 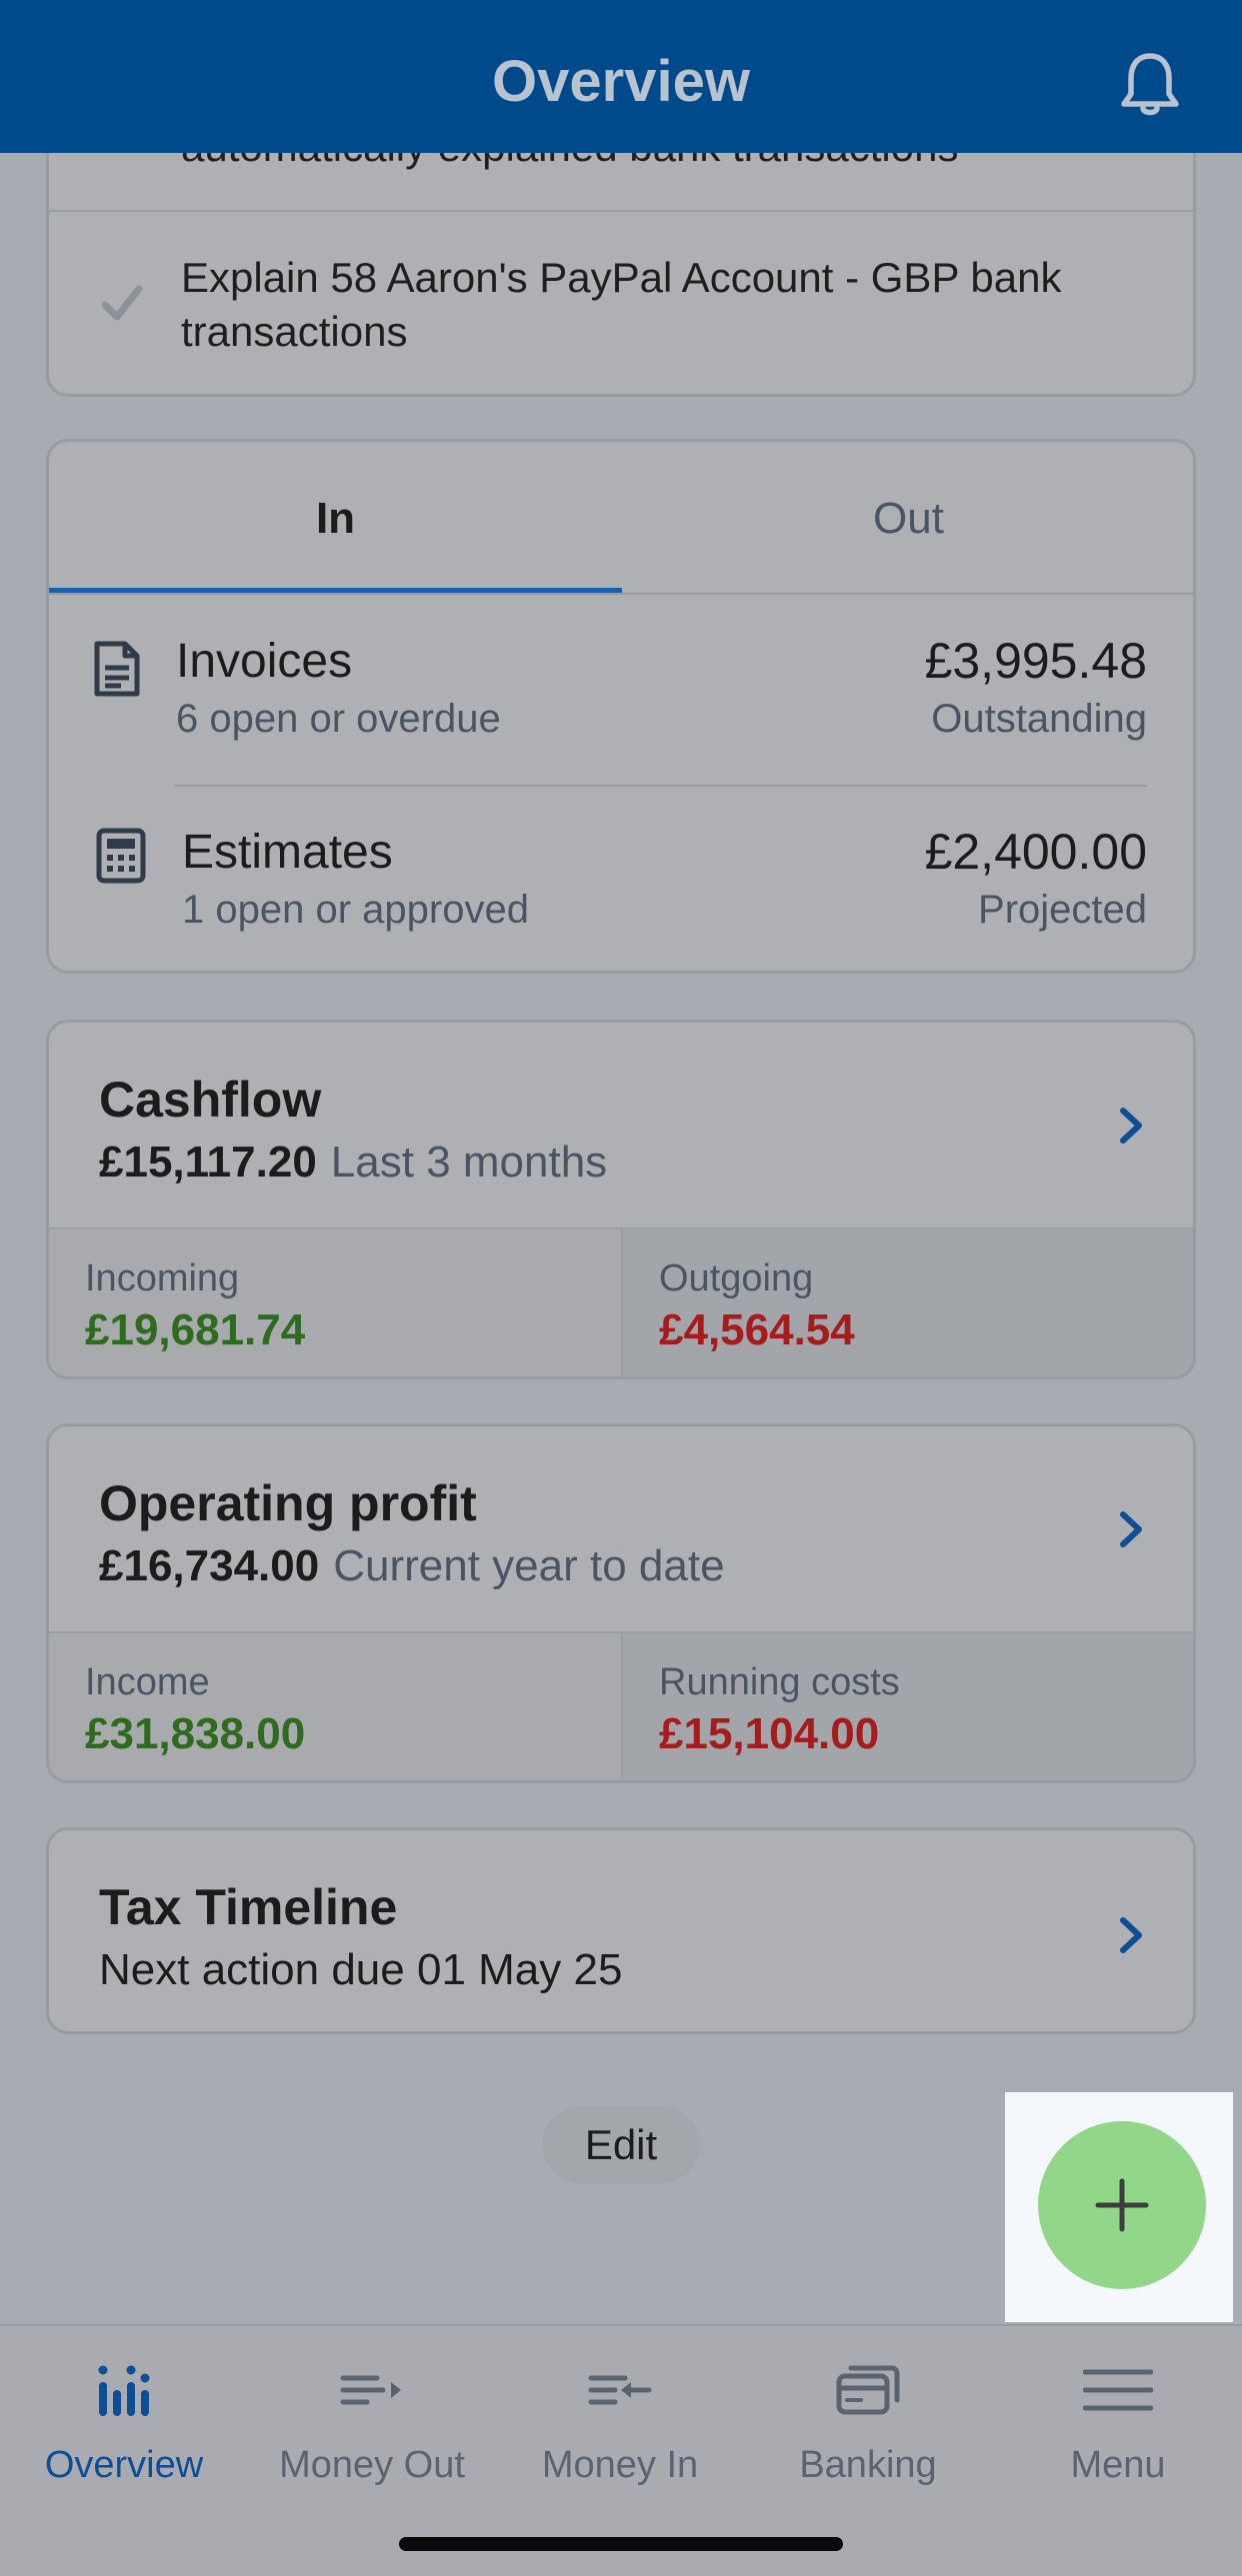 What do you see at coordinates (195, 1733) in the screenshot?
I see `income-value: £31,838.00` at bounding box center [195, 1733].